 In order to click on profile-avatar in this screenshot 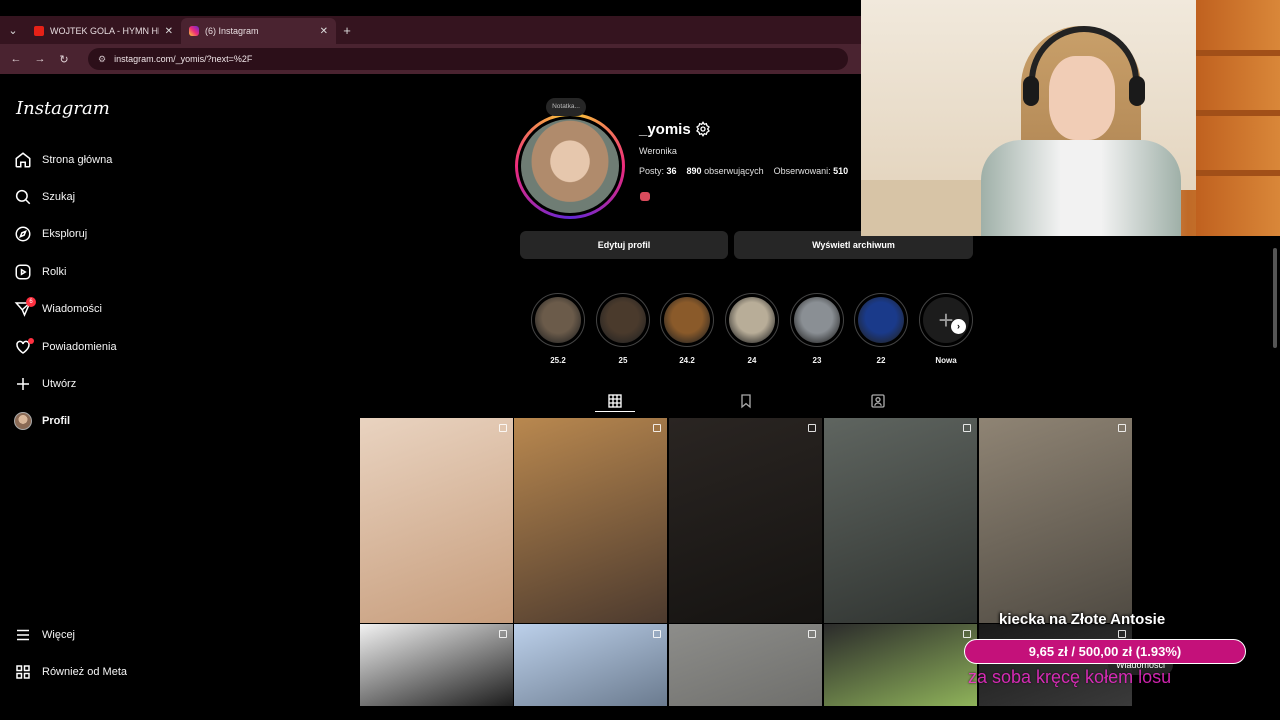, I will do `click(570, 166)`.